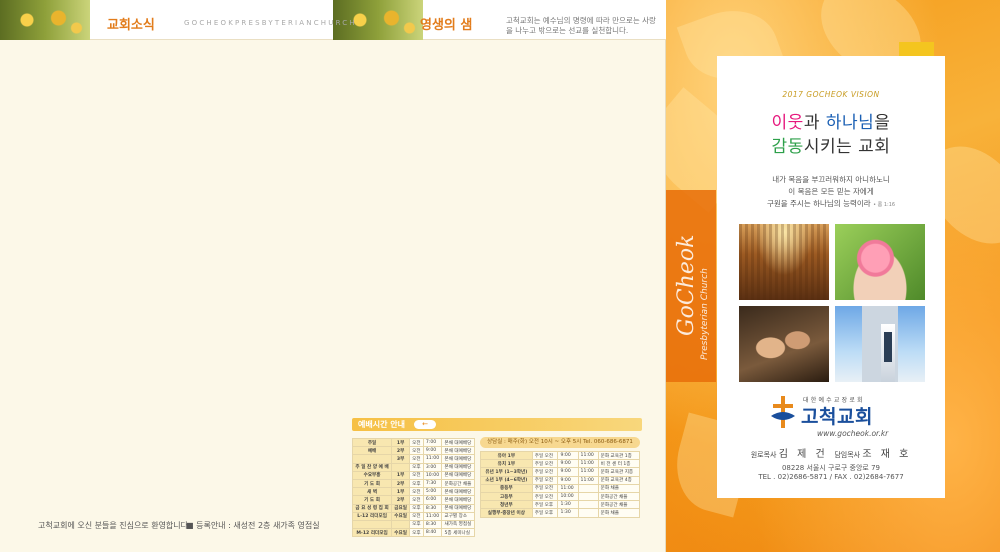  Describe the element at coordinates (506, 464) in the screenshot. I see `table-cell: 유치 1부` at that location.